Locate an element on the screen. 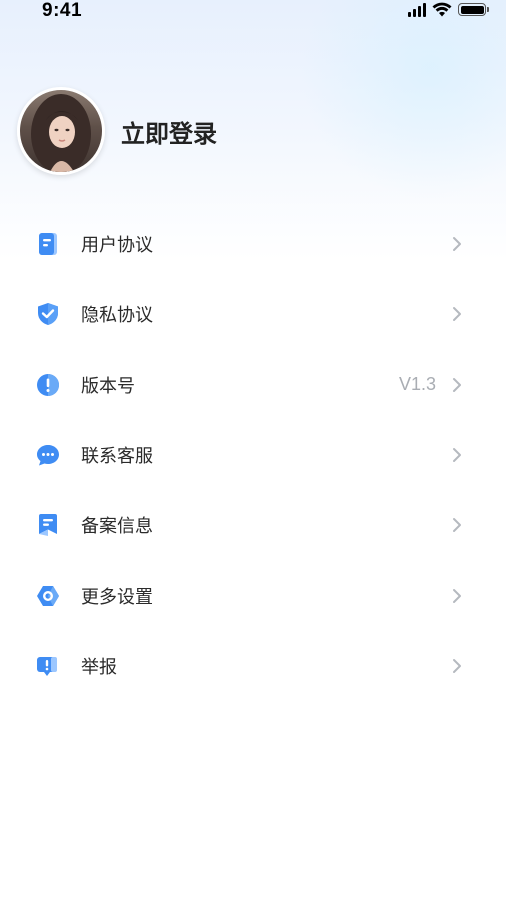  menu-item-version: 版本号 V1.3 is located at coordinates (253, 385).